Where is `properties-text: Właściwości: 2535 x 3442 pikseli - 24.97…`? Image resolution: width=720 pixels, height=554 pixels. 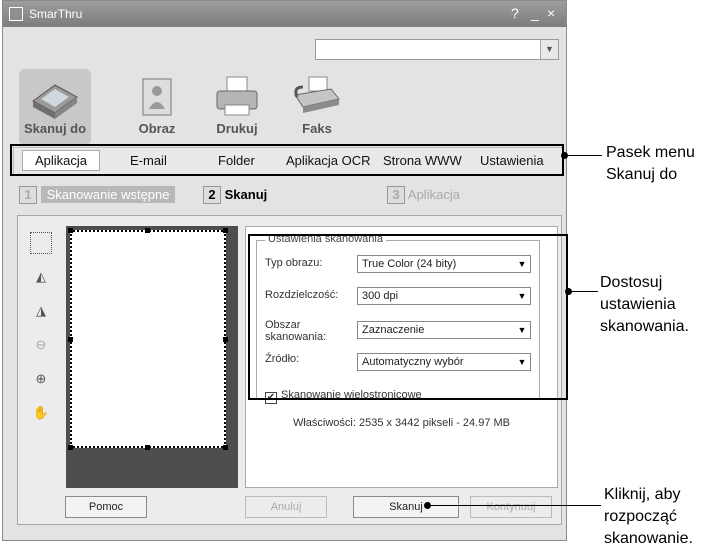
properties-text: Właściwości: 2535 x 3442 pikseli - 24.97… is located at coordinates (401, 423).